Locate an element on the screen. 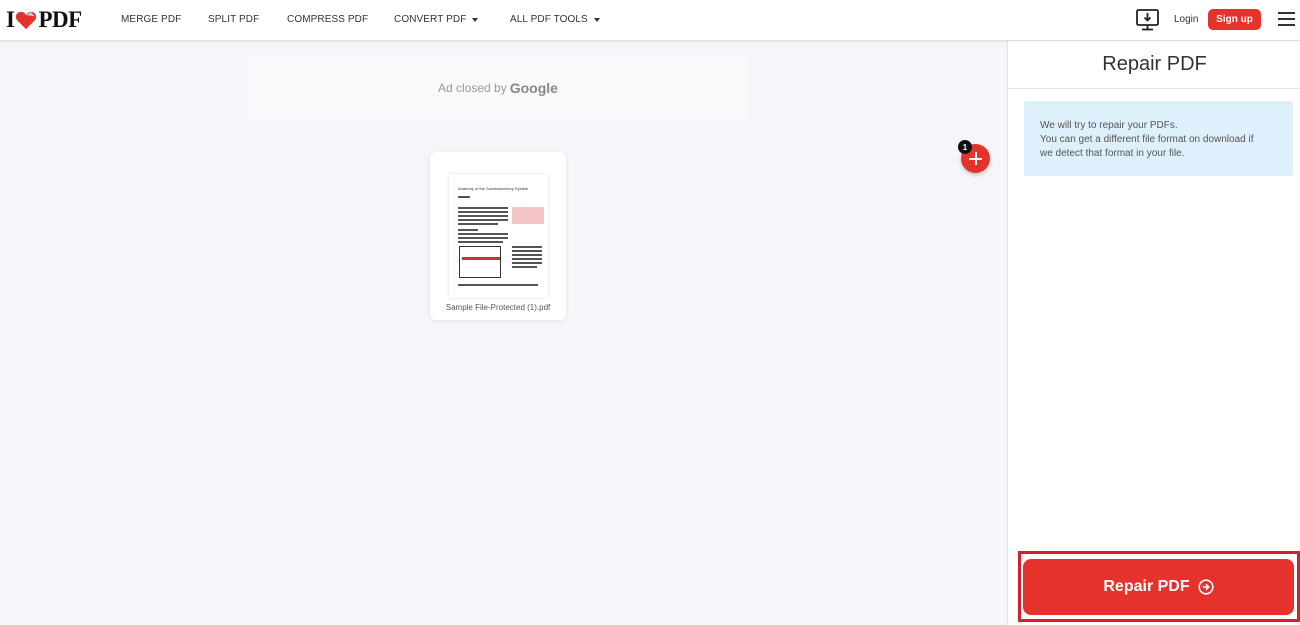  file-count-badge: 1 is located at coordinates (965, 147).